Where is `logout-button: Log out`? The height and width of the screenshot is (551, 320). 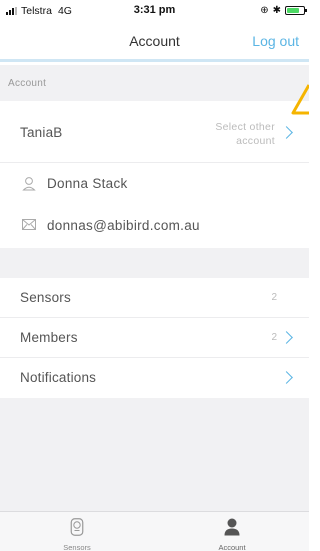 logout-button: Log out is located at coordinates (275, 41).